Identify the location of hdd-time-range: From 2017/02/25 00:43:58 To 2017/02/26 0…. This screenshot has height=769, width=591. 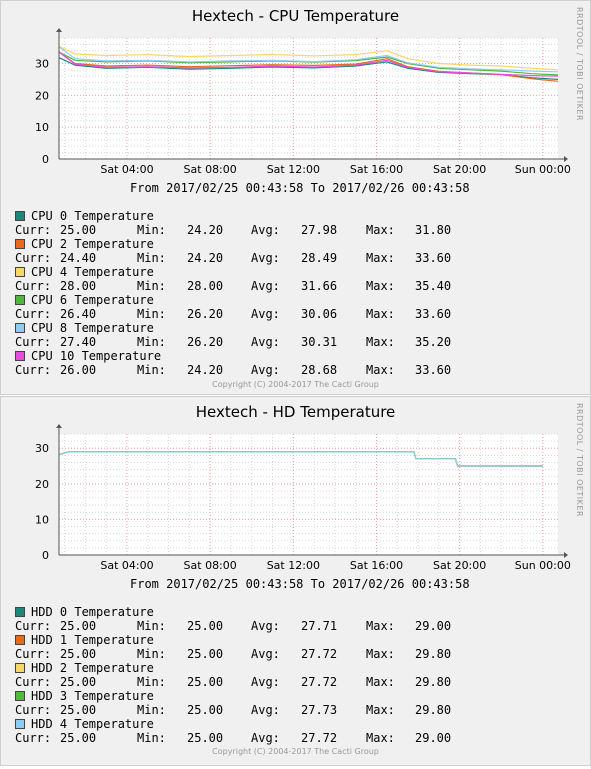
(300, 584).